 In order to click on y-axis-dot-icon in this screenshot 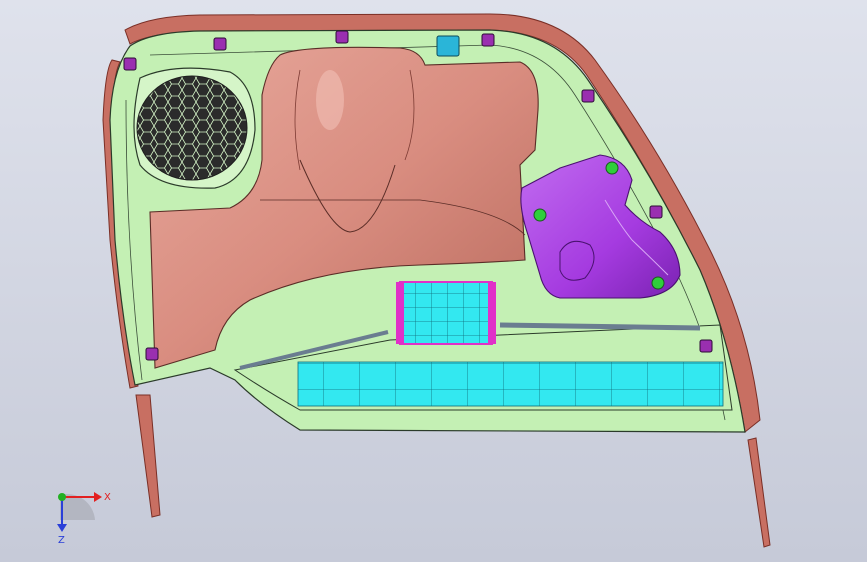, I will do `click(62, 497)`.